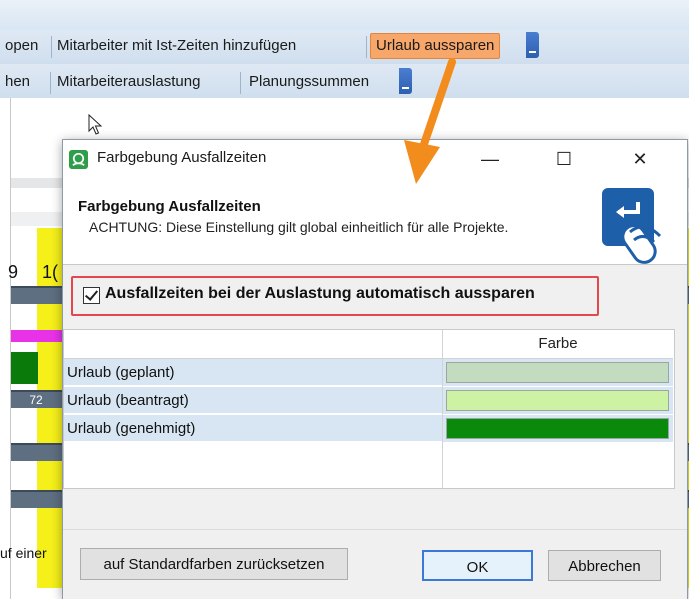 This screenshot has height=599, width=689. What do you see at coordinates (21, 46) in the screenshot?
I see `toolbar-item-groups: open` at bounding box center [21, 46].